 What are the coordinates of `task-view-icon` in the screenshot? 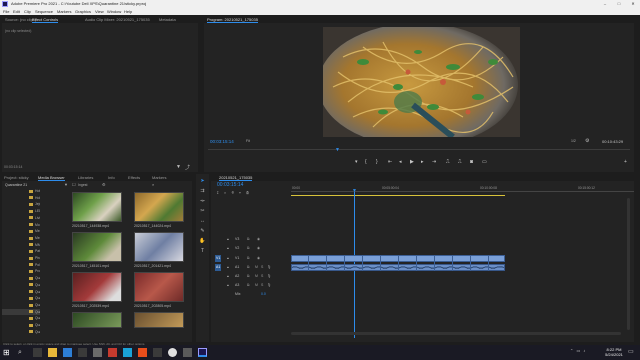 It's located at (37, 352).